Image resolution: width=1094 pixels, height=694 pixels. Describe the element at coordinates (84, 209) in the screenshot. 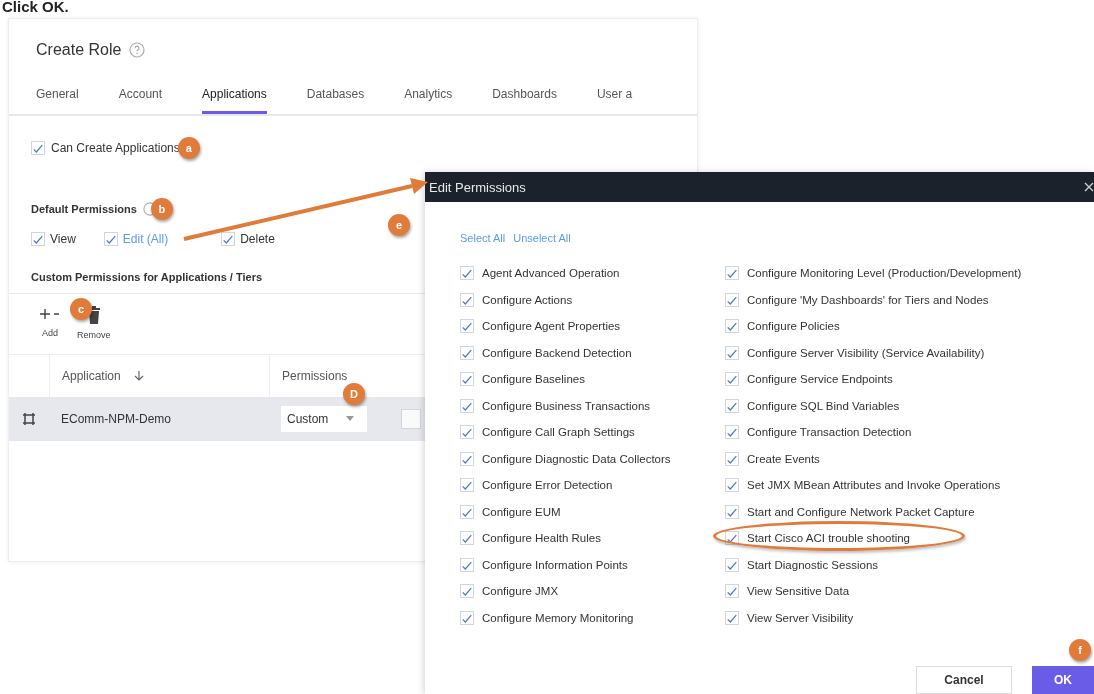

I see `section-heading: Default Permissions` at that location.